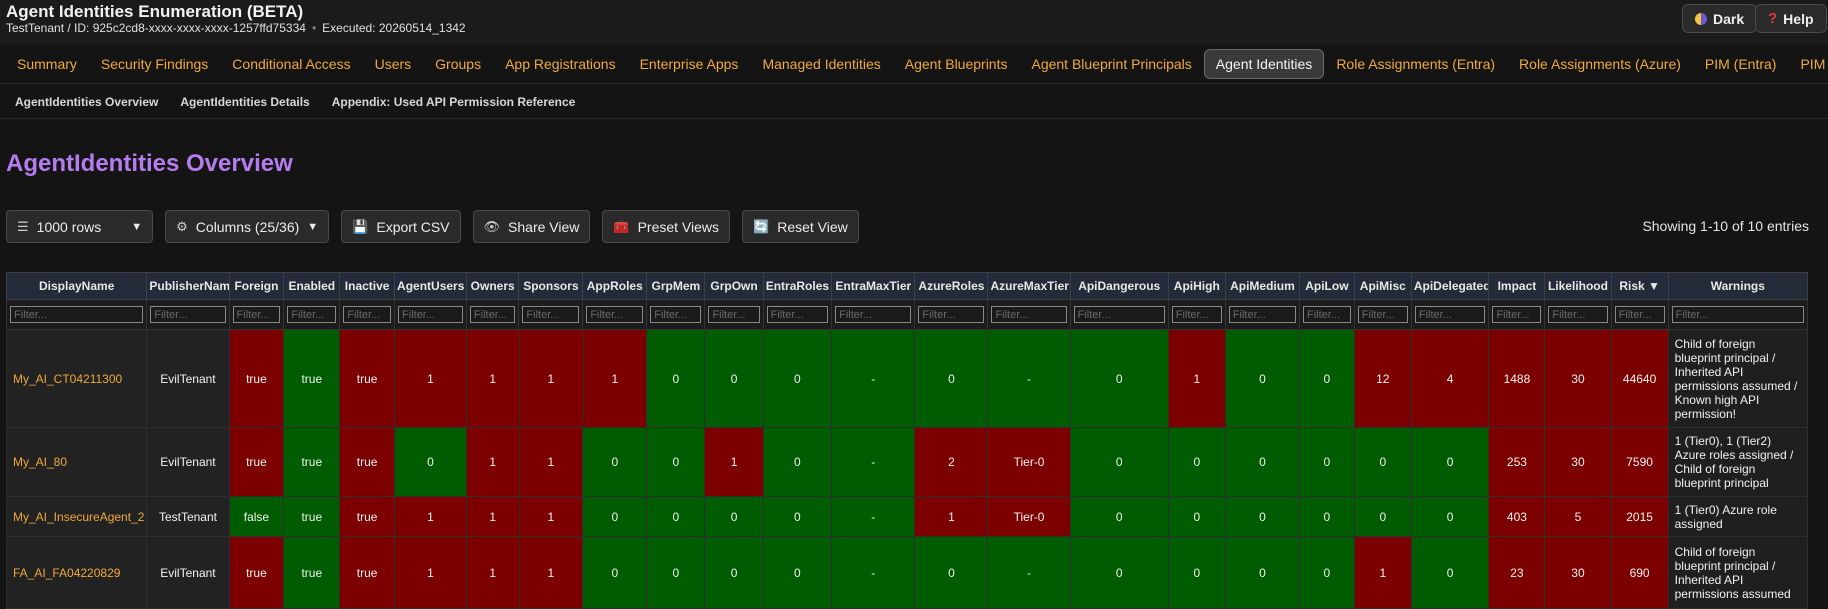 The width and height of the screenshot is (1828, 609). What do you see at coordinates (312, 314) in the screenshot?
I see `filter-input-enabled` at bounding box center [312, 314].